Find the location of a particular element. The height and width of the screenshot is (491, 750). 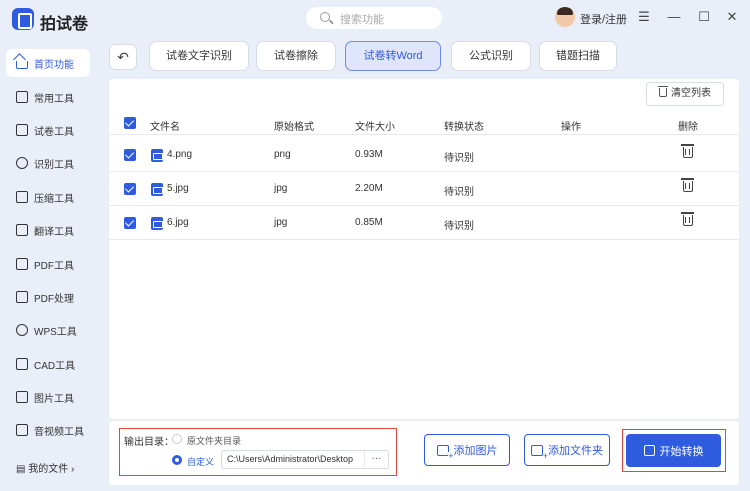

output-path-field: C:\Users\Administrator\Desktop ··· is located at coordinates (305, 459).